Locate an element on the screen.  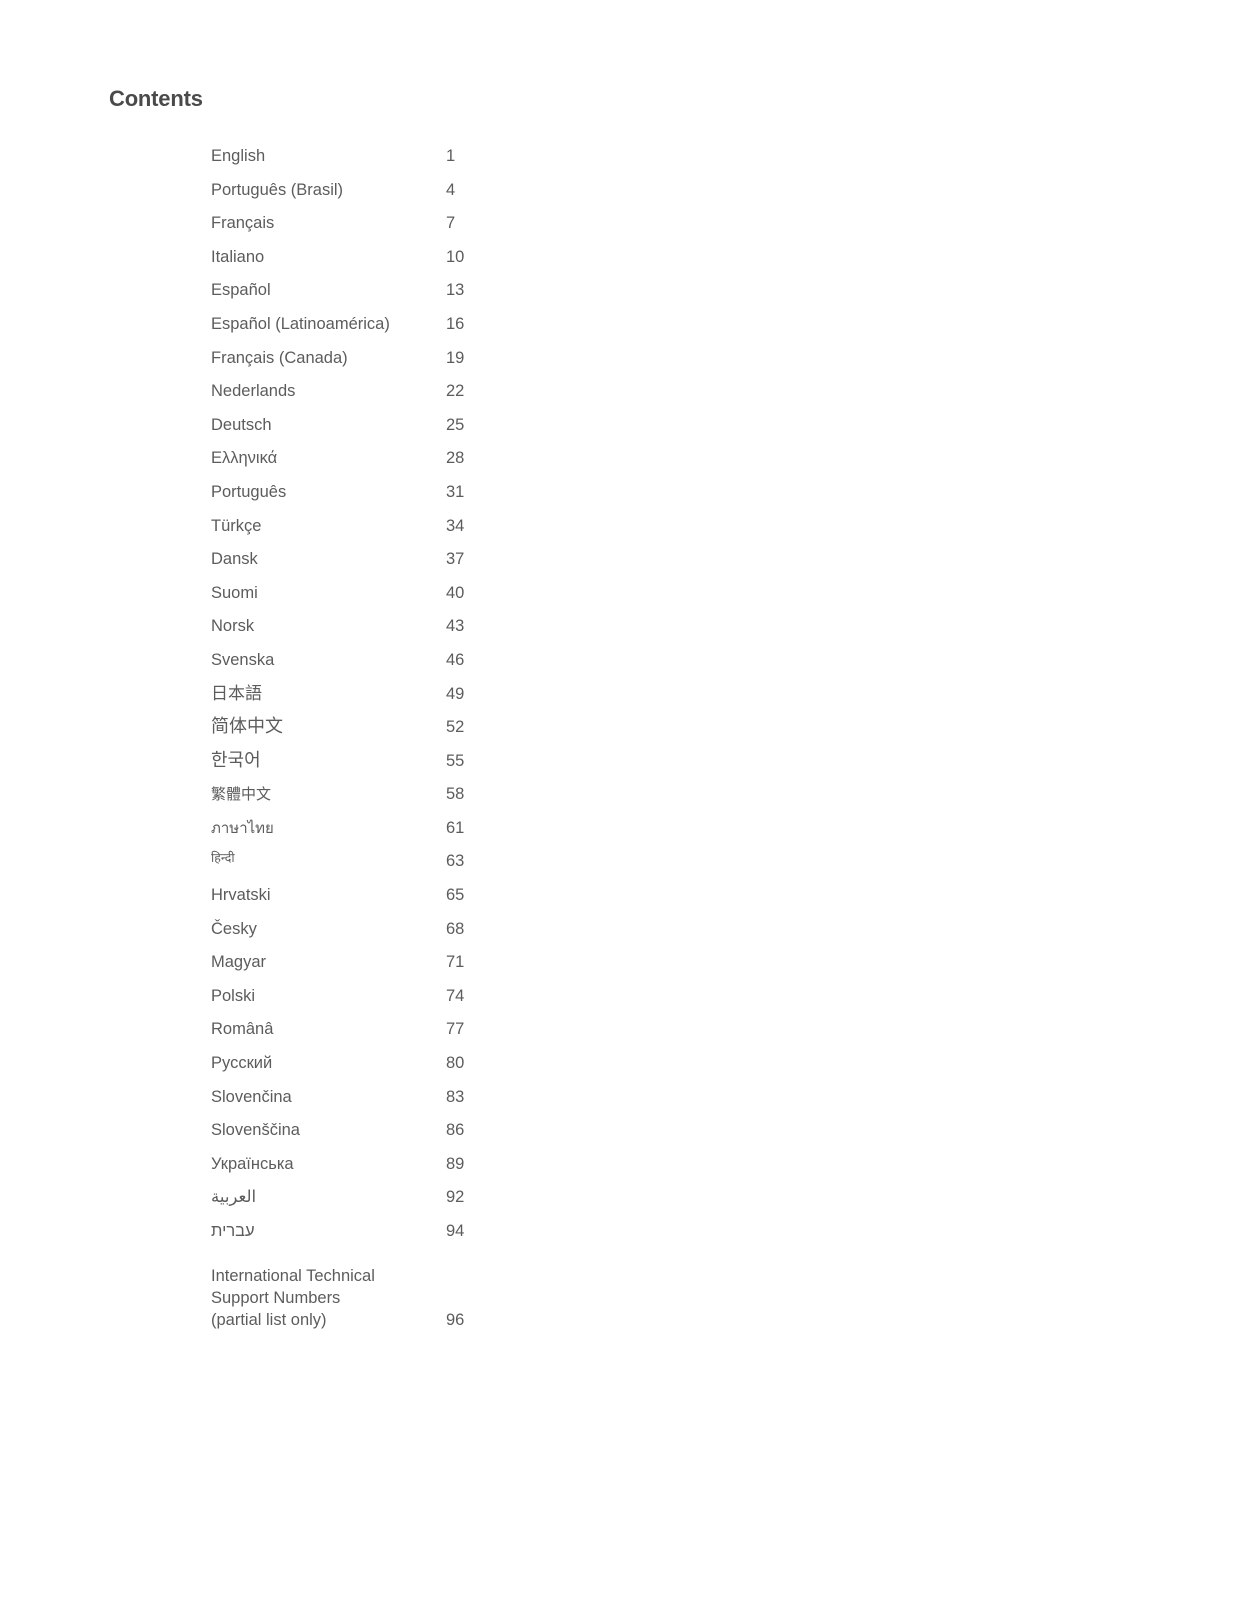
toc-entry: Français 7 is located at coordinates (421, 229).